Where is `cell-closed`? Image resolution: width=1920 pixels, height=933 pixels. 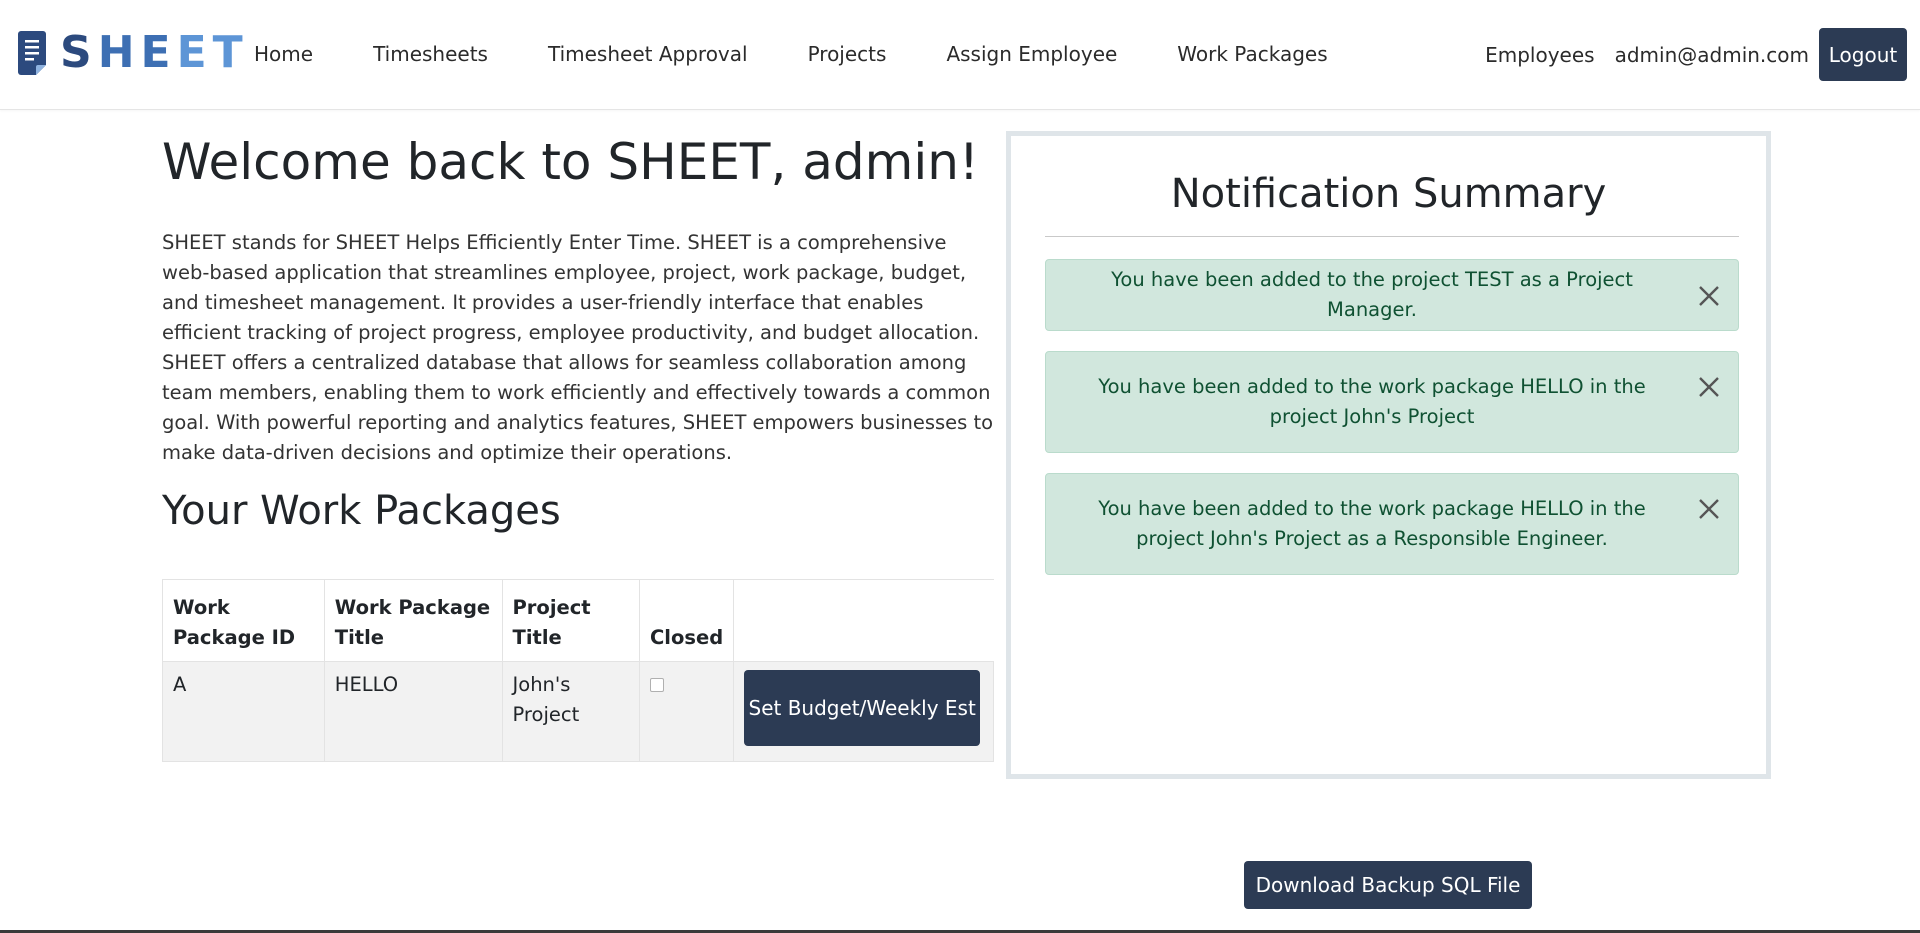 cell-closed is located at coordinates (686, 711).